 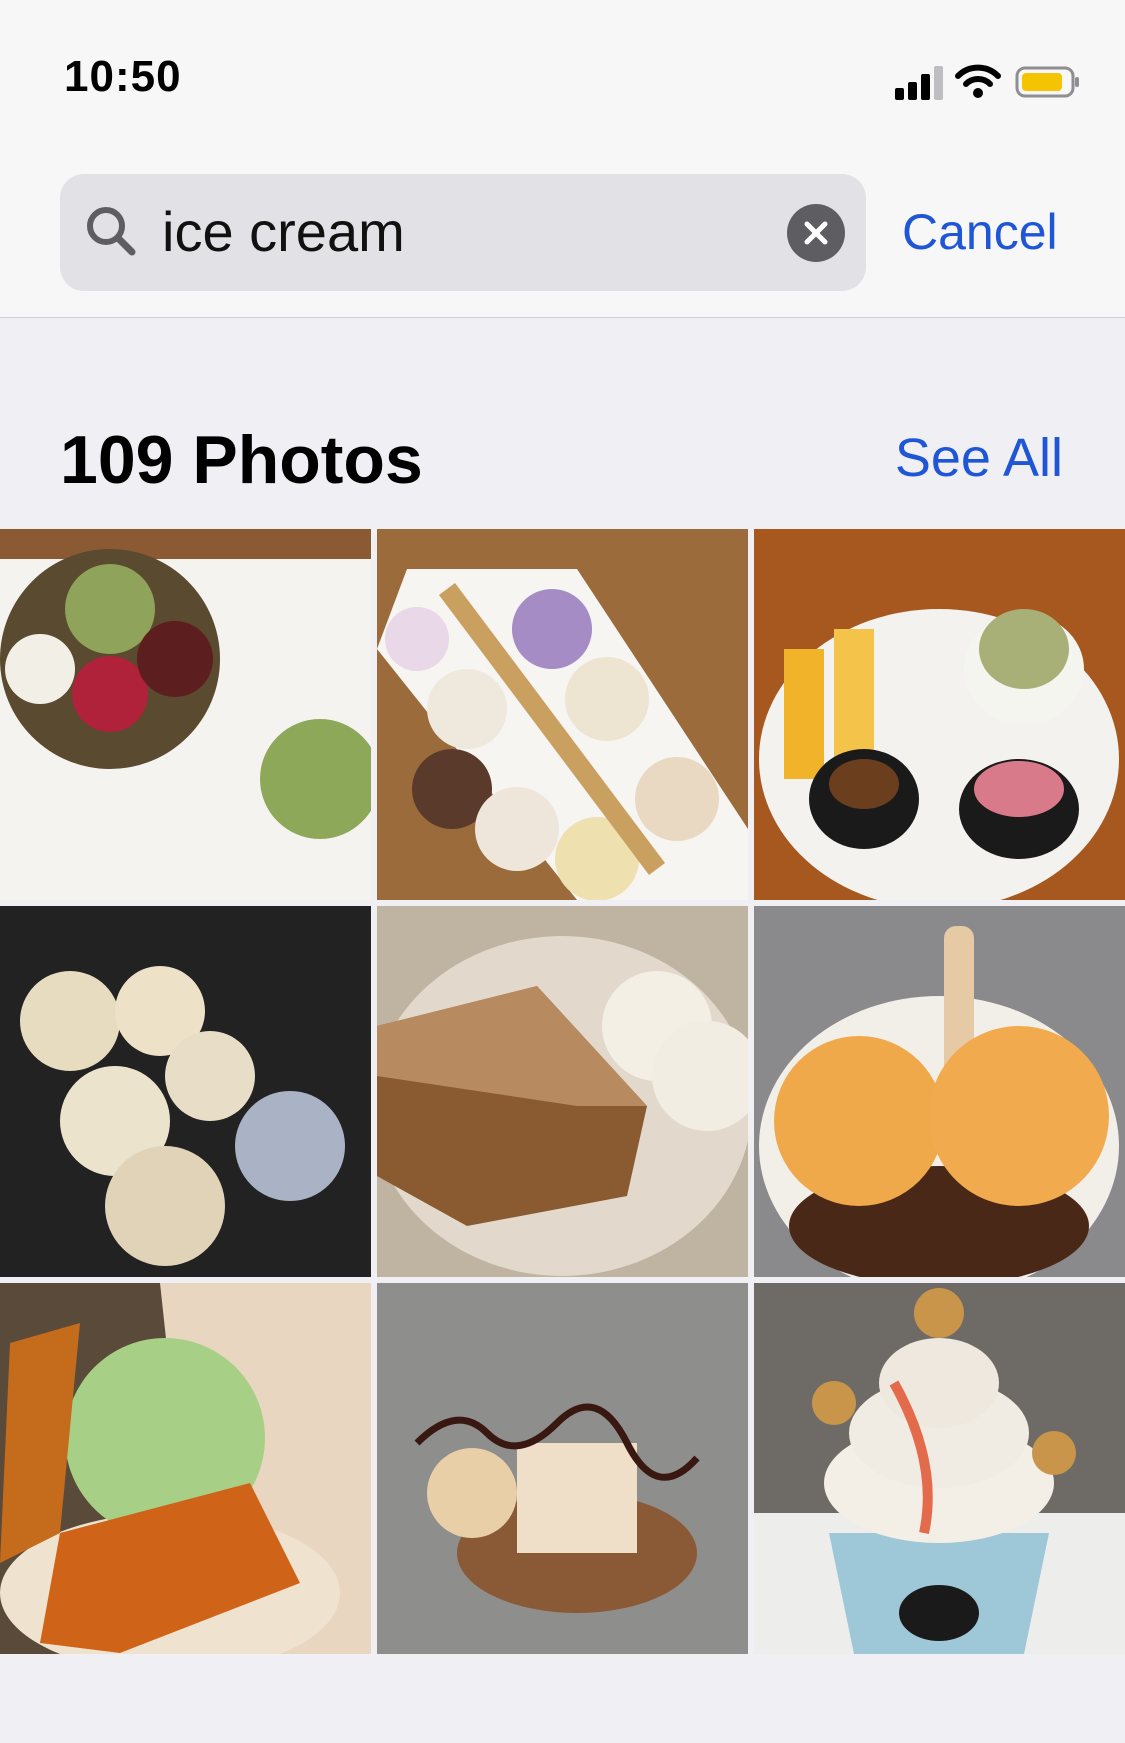 I want to click on cancel-button: Cancel, so click(x=980, y=232).